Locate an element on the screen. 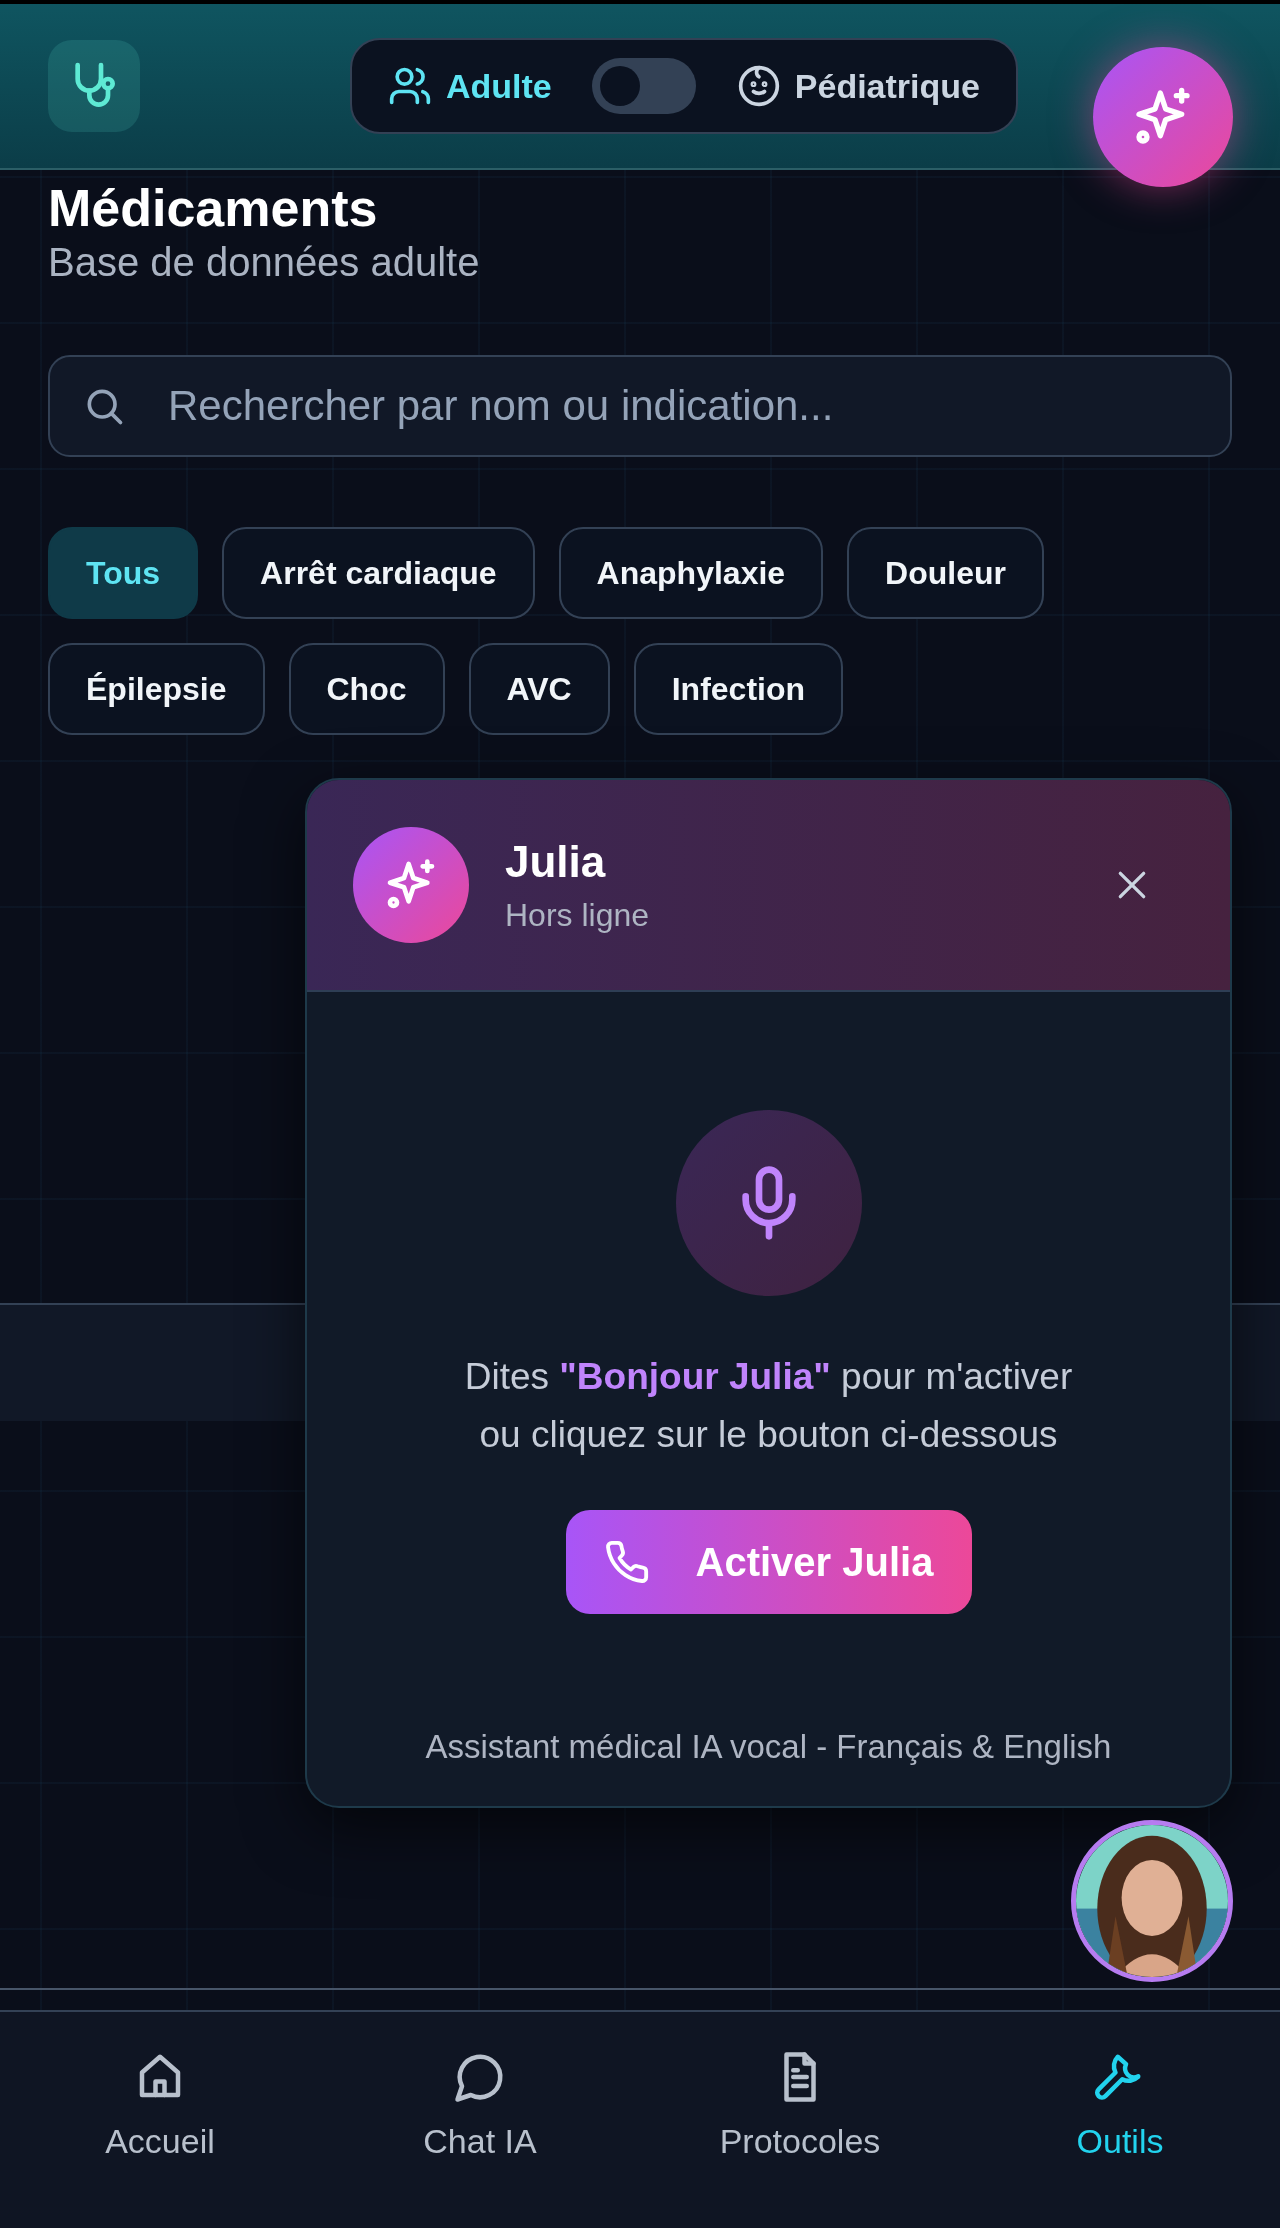  nav-tab: Outils is located at coordinates (1120, 2120).